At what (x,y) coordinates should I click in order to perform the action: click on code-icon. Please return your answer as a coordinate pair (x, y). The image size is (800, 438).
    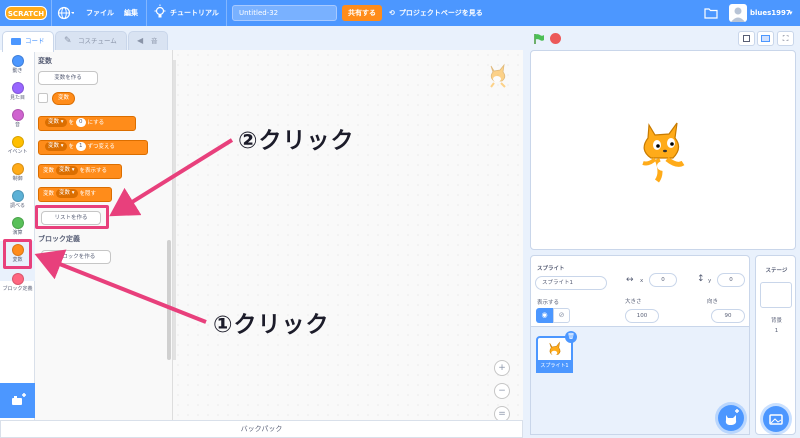
    Looking at the image, I should click on (16, 41).